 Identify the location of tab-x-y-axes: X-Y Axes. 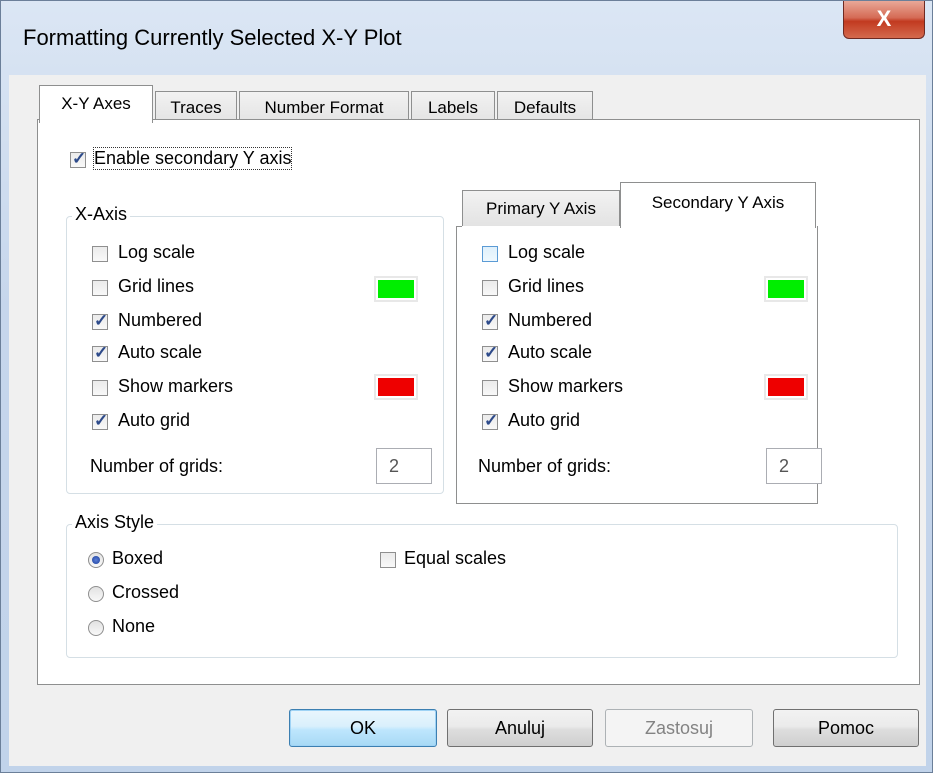
(96, 104).